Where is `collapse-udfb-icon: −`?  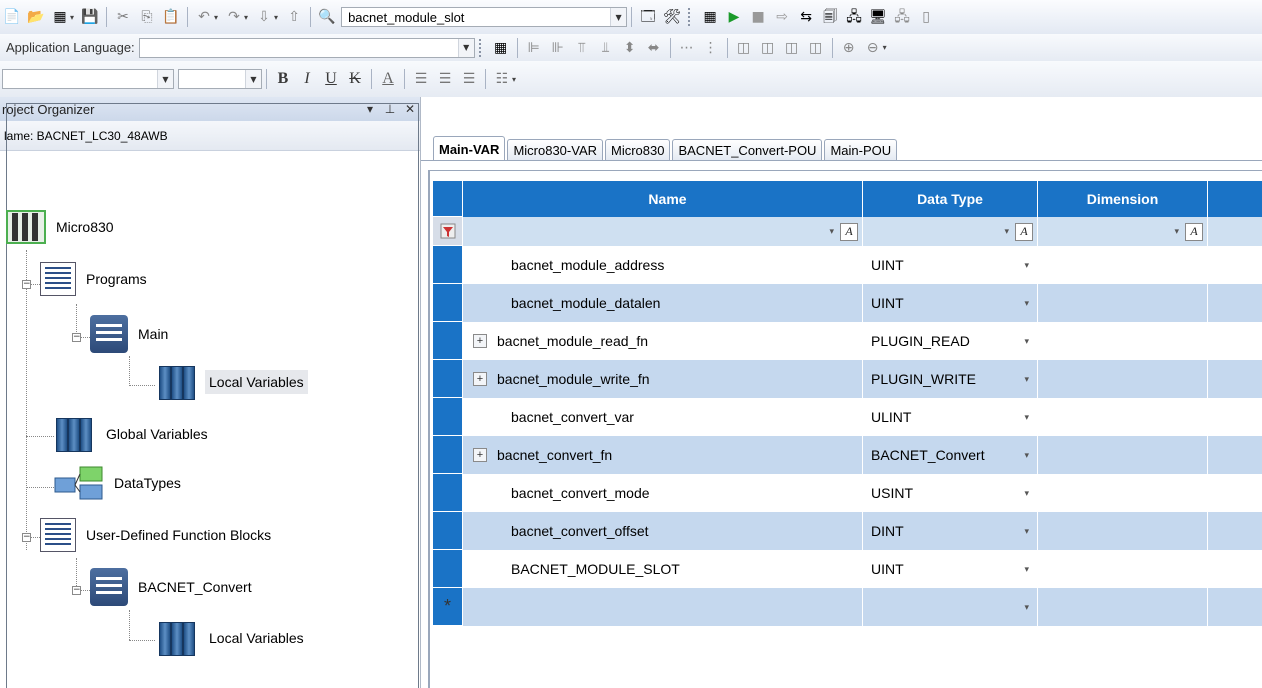
collapse-udfb-icon: − is located at coordinates (26, 537).